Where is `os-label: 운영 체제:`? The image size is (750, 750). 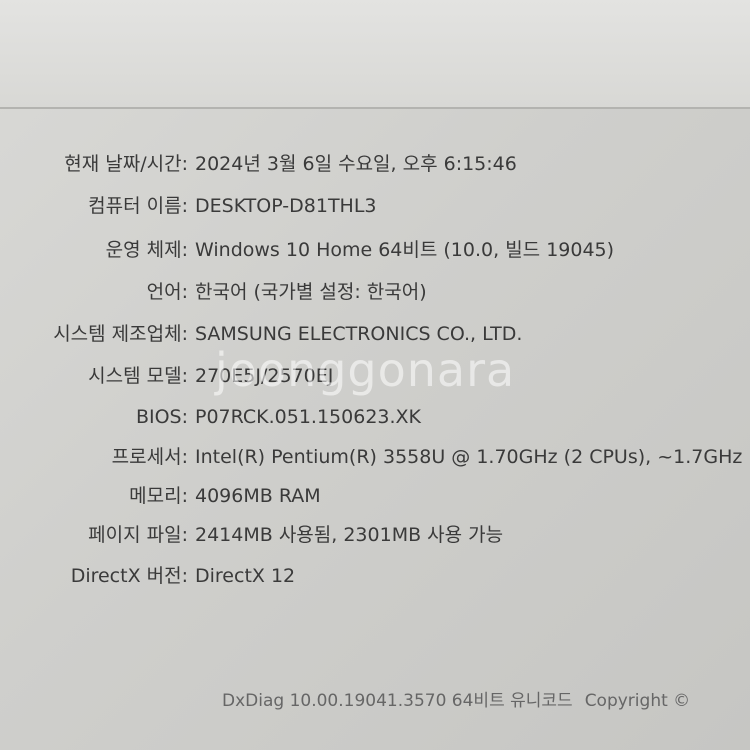
os-label: 운영 체제: is located at coordinates (146, 250).